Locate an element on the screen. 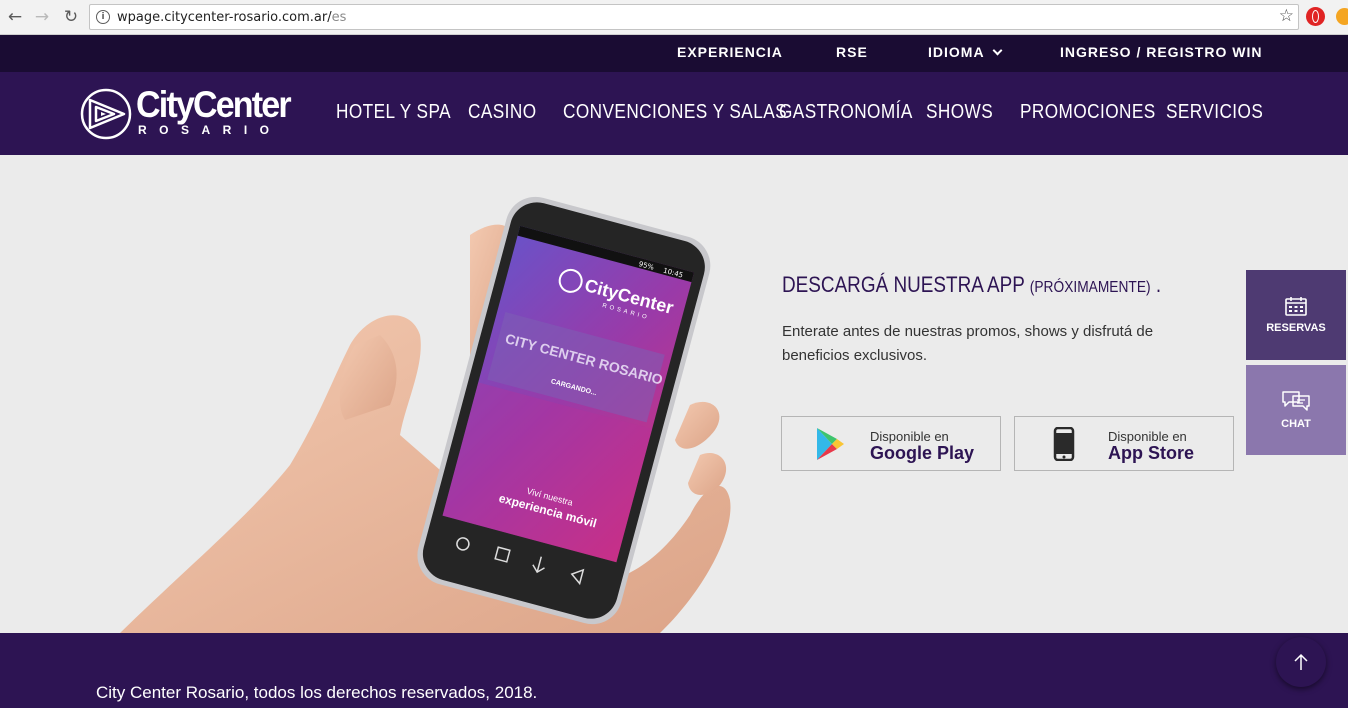 This screenshot has width=1348, height=708. nav-item-servicios: SERVICIOS is located at coordinates (1214, 112).